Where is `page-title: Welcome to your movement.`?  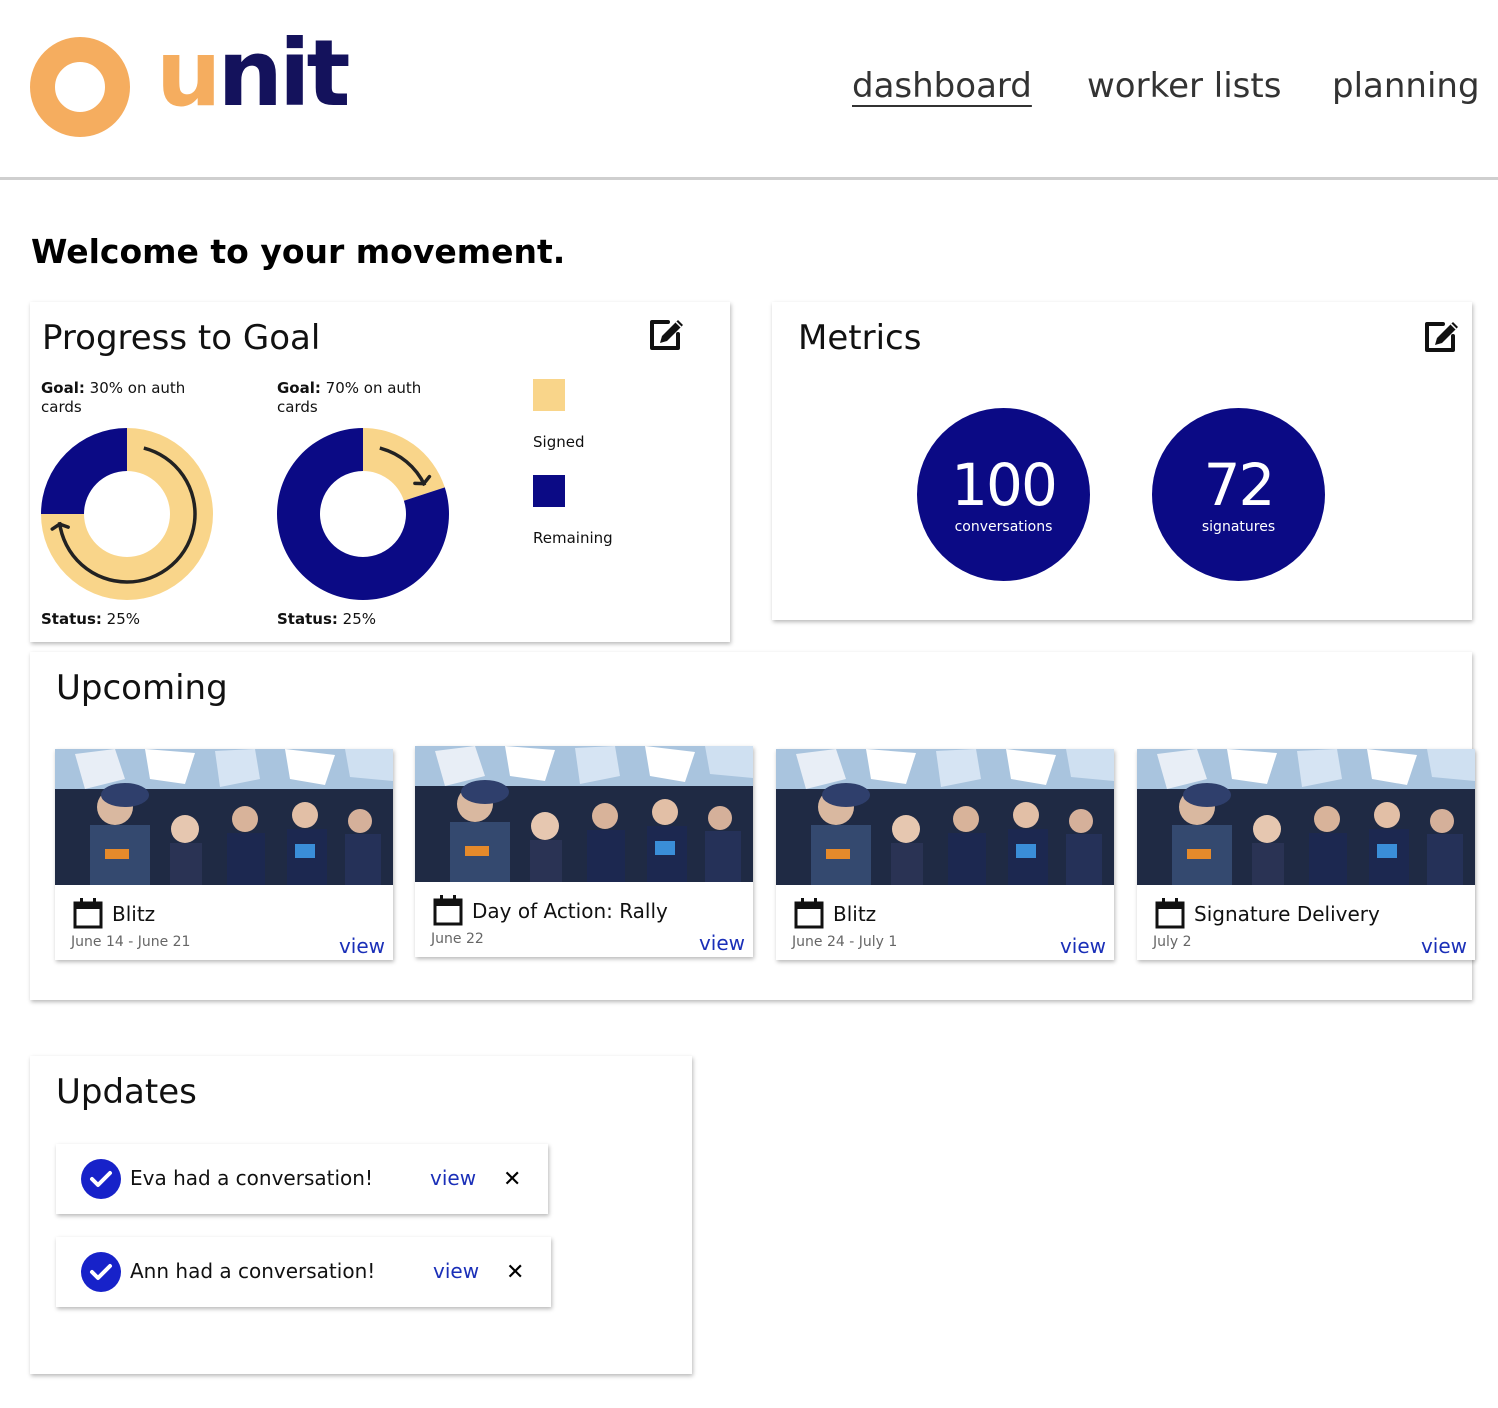 page-title: Welcome to your movement. is located at coordinates (298, 251).